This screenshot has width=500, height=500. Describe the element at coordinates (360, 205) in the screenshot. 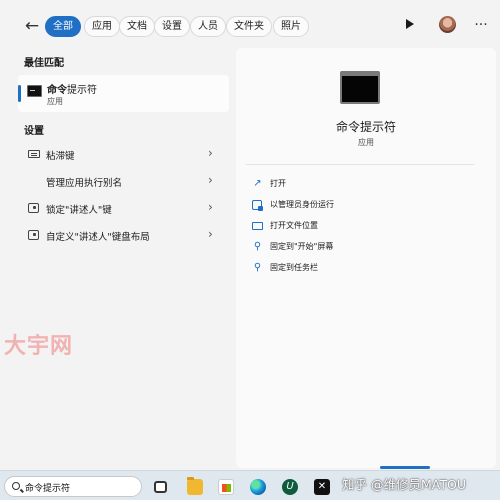

I see `action-run-as-admin: 以管理员身份运行` at that location.